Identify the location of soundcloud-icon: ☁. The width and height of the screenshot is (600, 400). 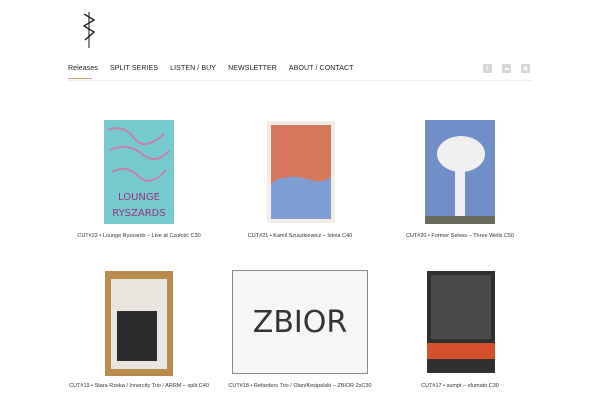
(506, 68).